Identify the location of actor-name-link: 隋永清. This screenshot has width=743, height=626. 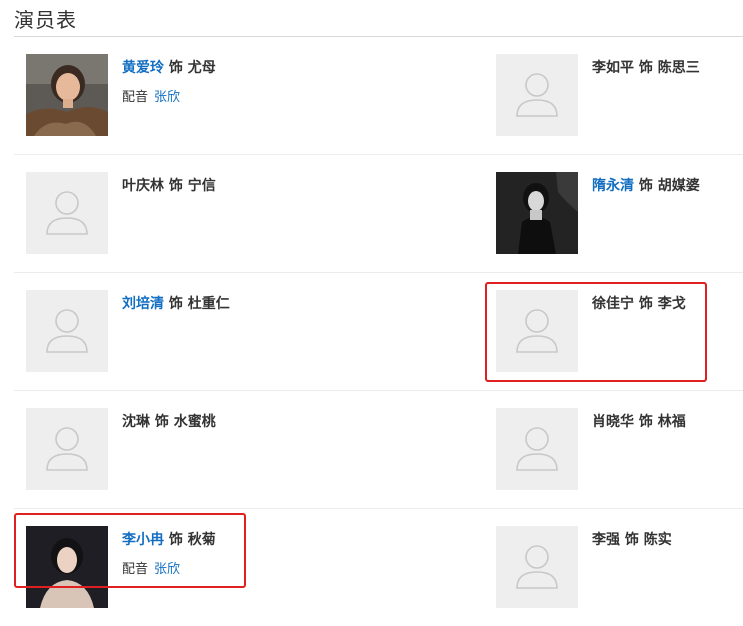
(613, 186).